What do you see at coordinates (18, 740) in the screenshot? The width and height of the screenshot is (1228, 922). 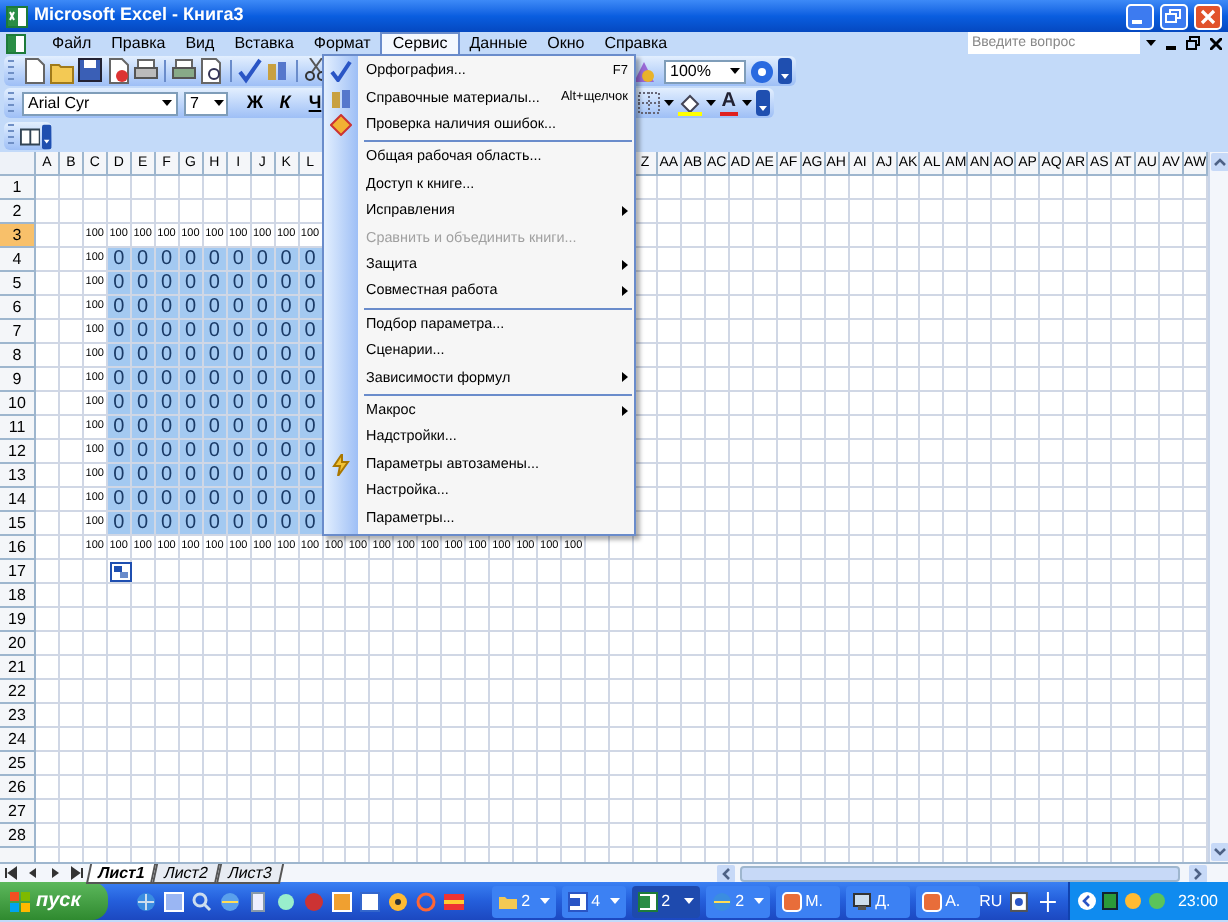 I see `row-header: 24` at bounding box center [18, 740].